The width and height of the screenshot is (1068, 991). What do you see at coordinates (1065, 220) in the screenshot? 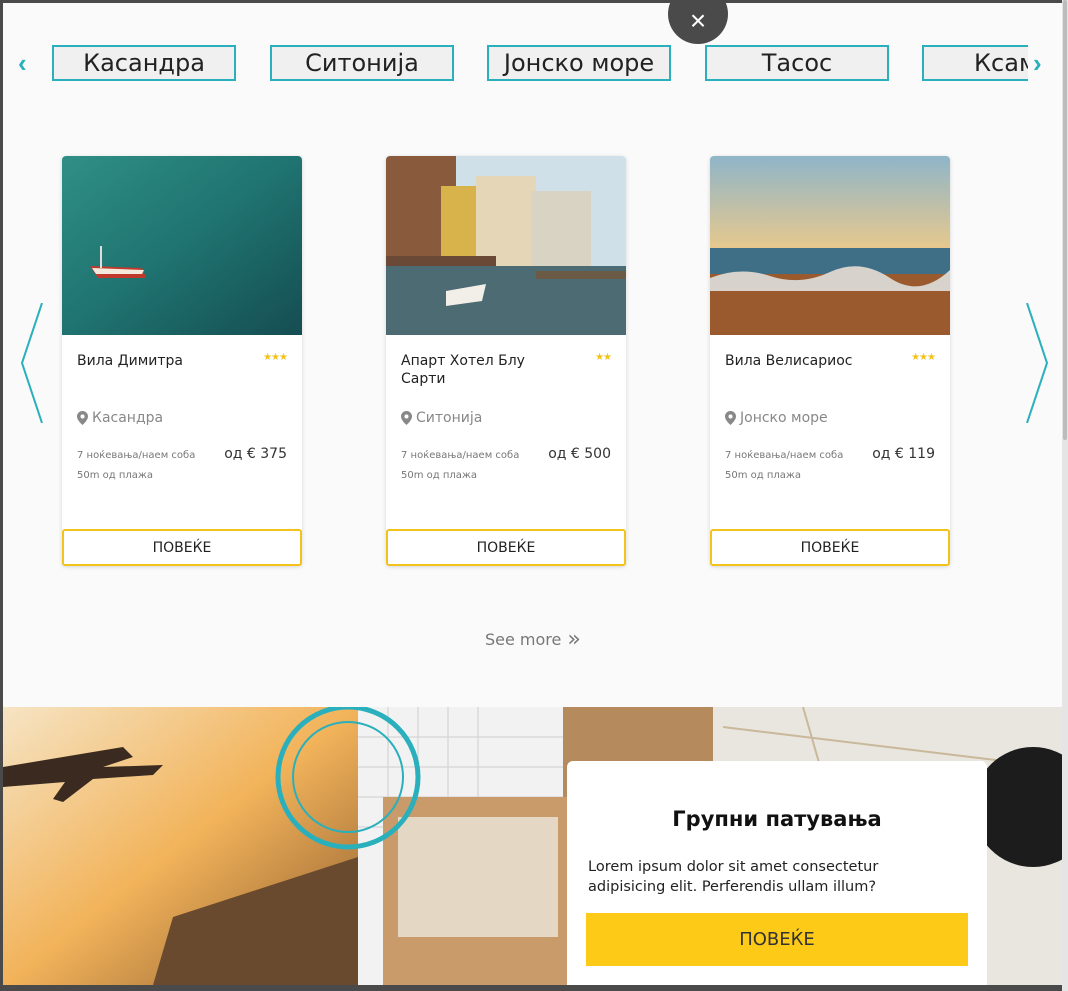
I see `scrollbar-thumb` at bounding box center [1065, 220].